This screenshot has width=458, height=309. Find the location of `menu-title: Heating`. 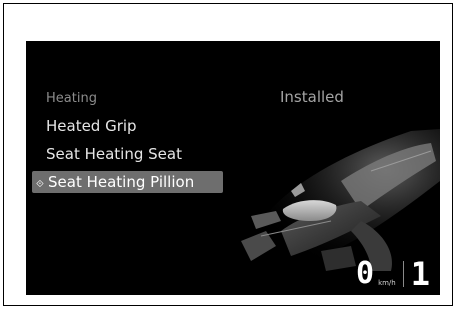

menu-title: Heating is located at coordinates (71, 98).